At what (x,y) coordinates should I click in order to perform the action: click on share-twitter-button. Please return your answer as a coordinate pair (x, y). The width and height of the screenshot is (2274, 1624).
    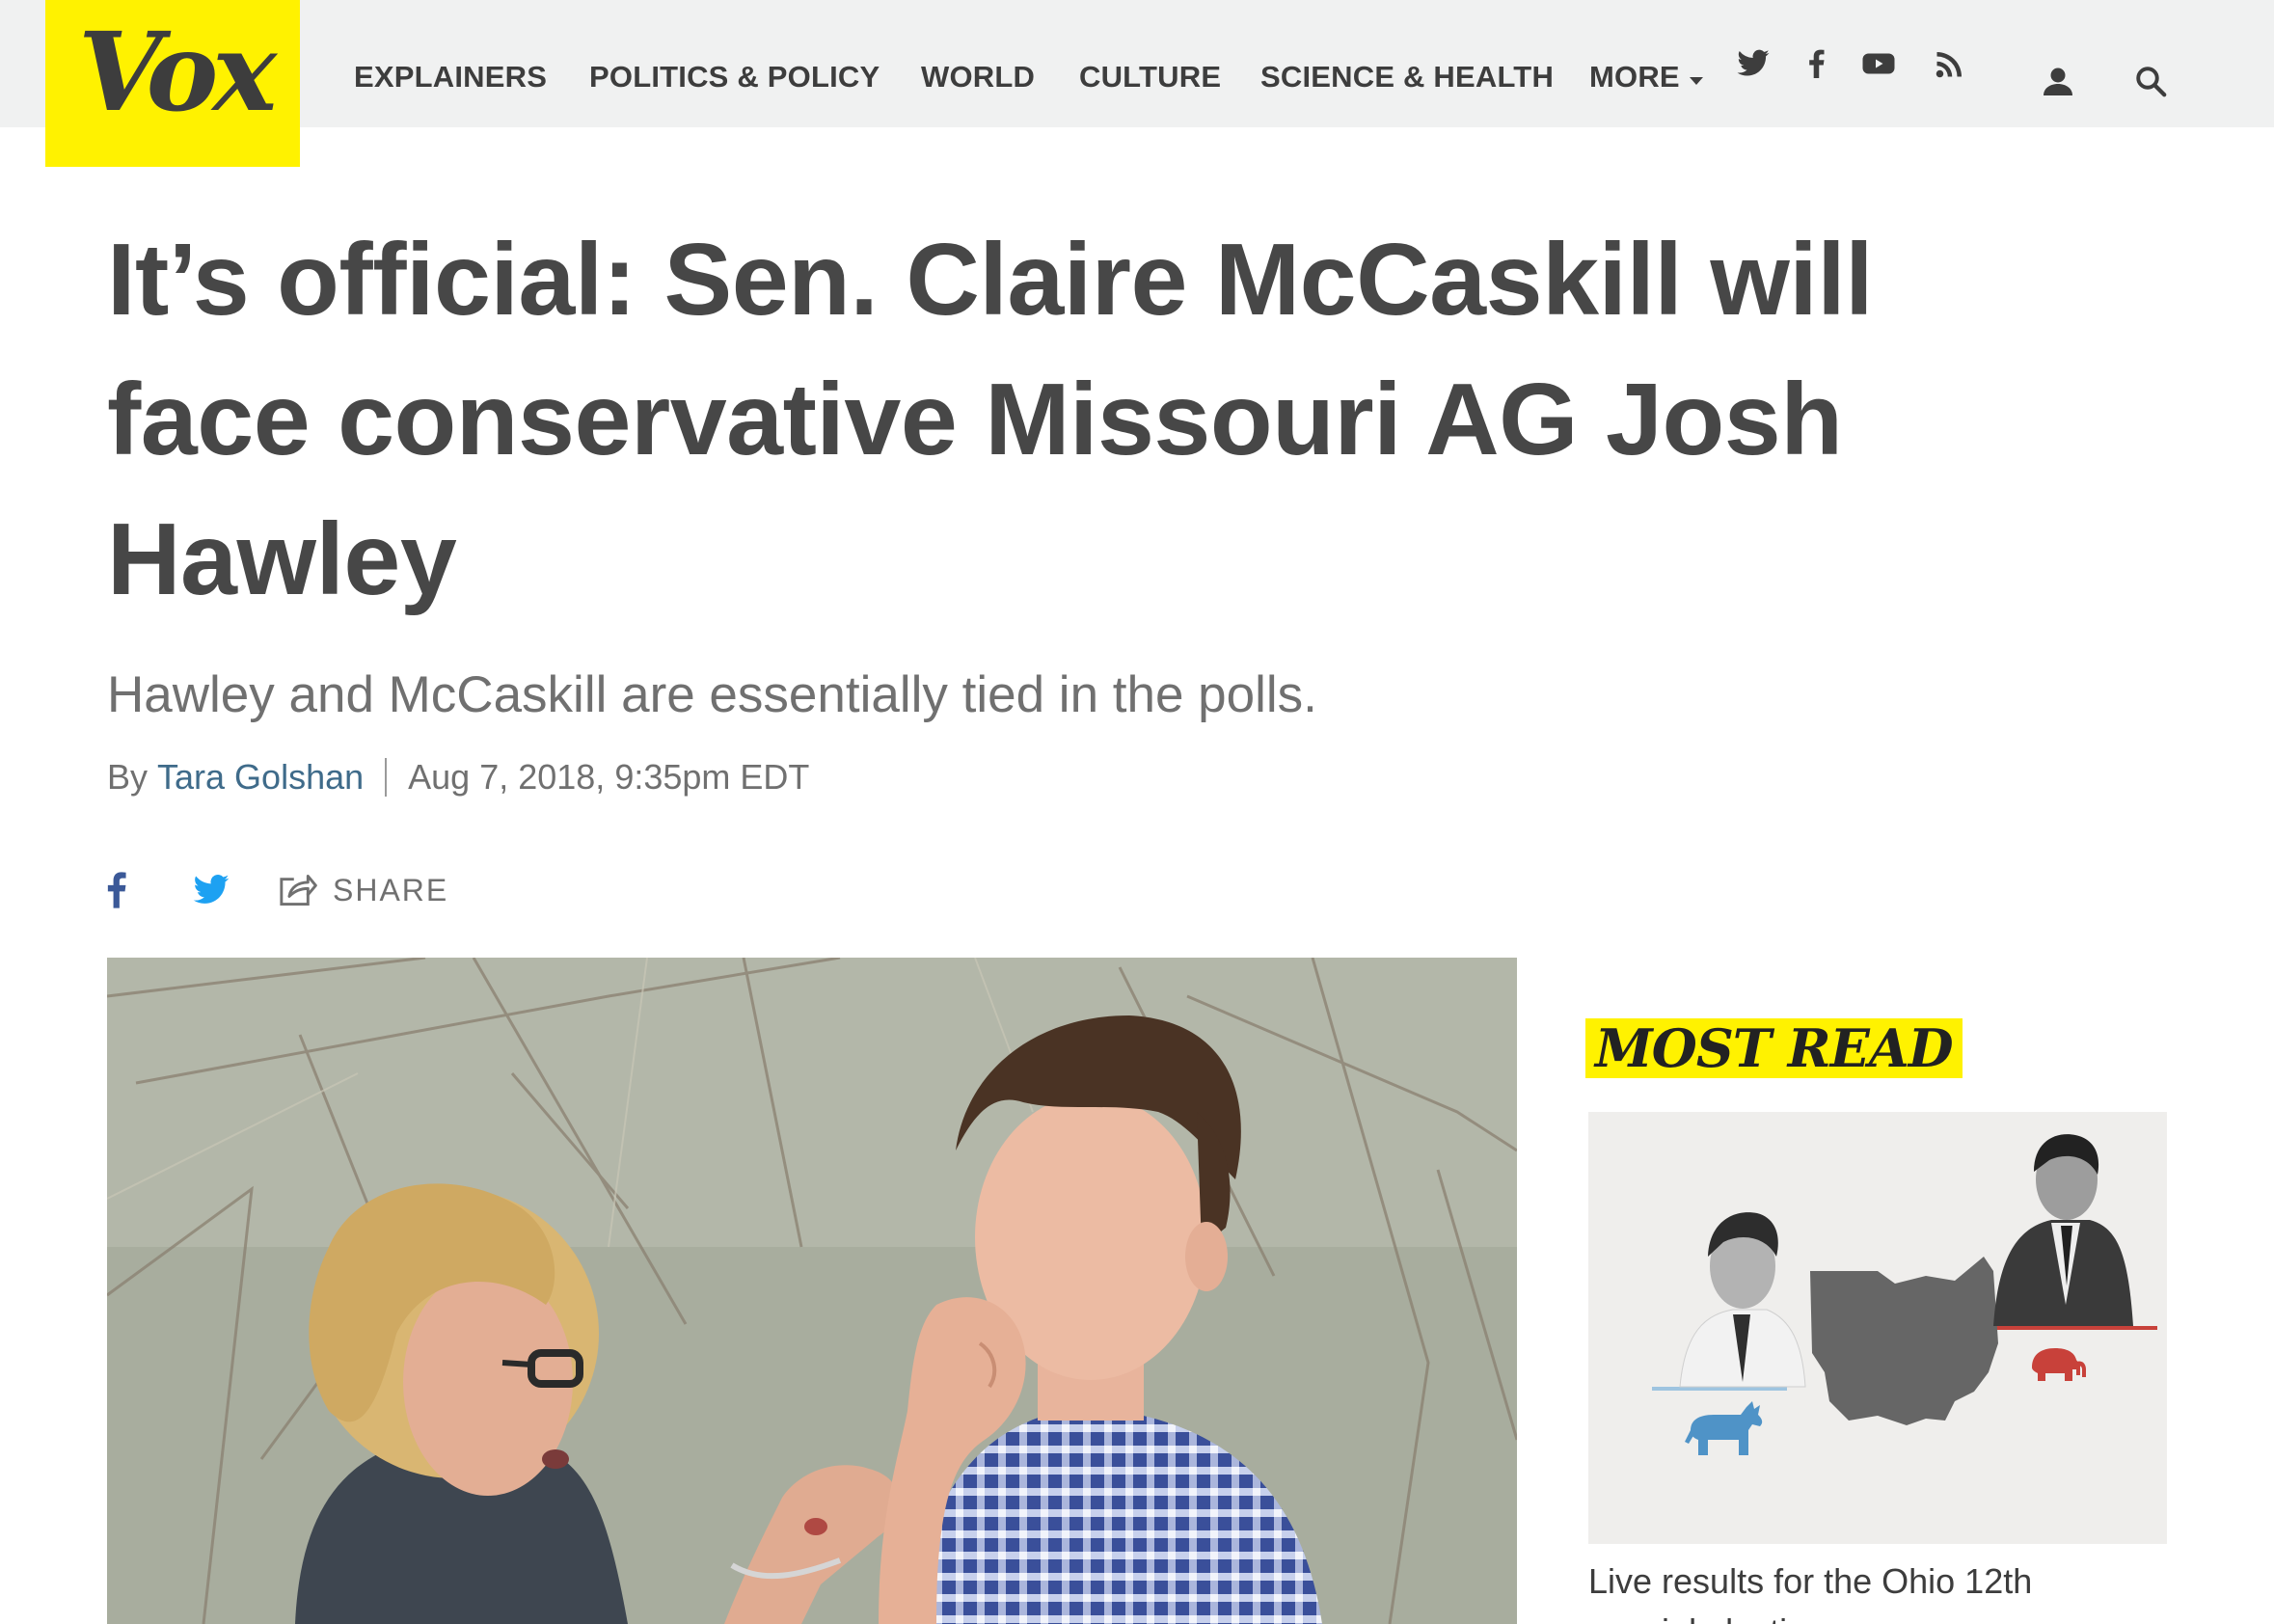
    Looking at the image, I should click on (212, 890).